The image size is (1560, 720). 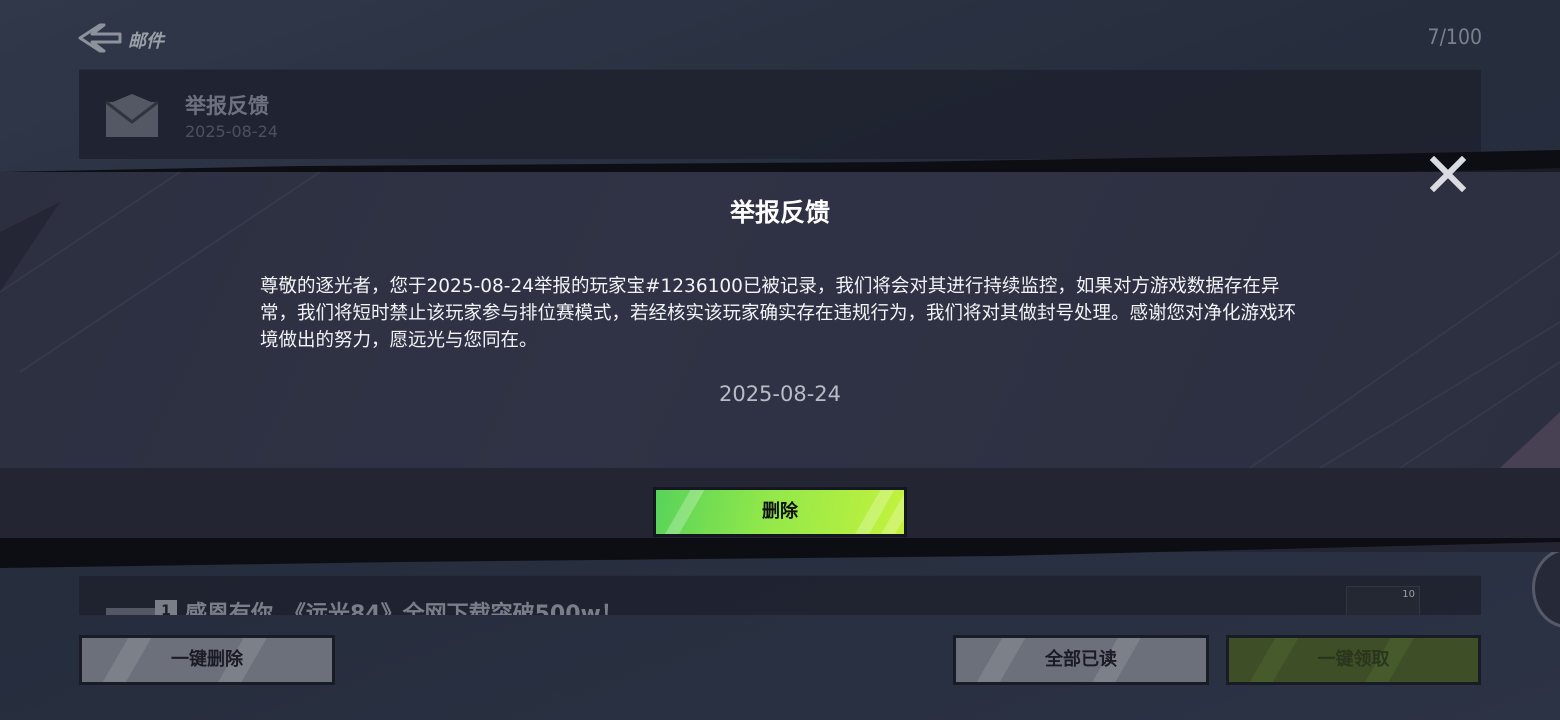 I want to click on delete-button-label: 删除, so click(x=780, y=511).